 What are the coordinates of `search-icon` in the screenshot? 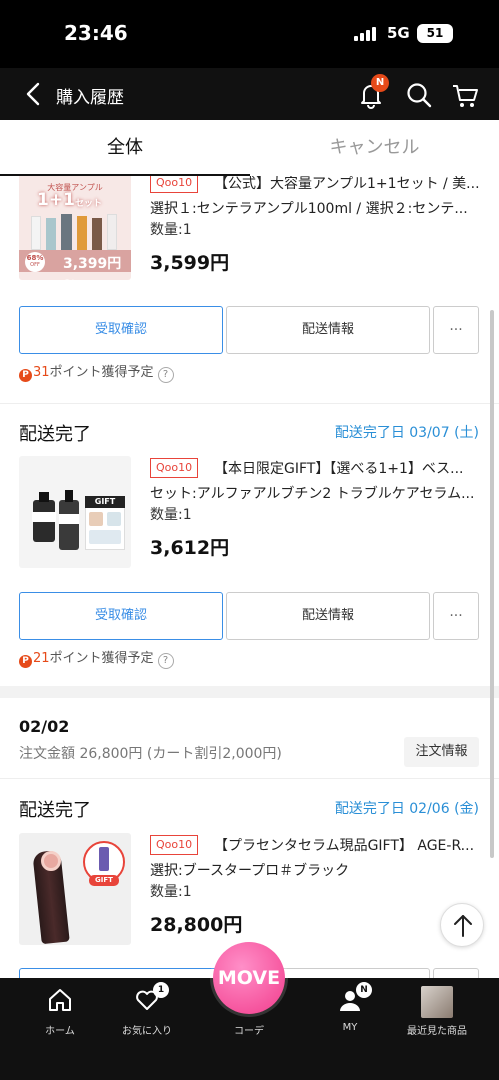 It's located at (419, 95).